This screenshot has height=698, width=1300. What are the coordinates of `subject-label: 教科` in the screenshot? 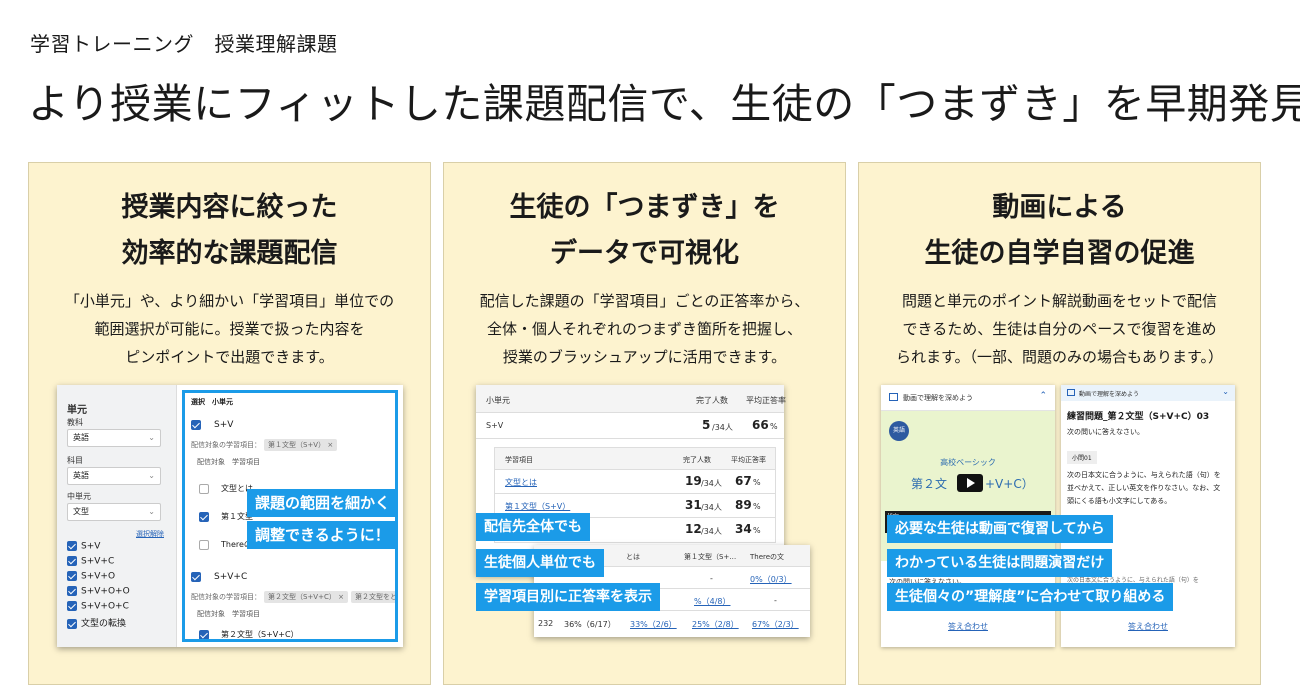 It's located at (75, 422).